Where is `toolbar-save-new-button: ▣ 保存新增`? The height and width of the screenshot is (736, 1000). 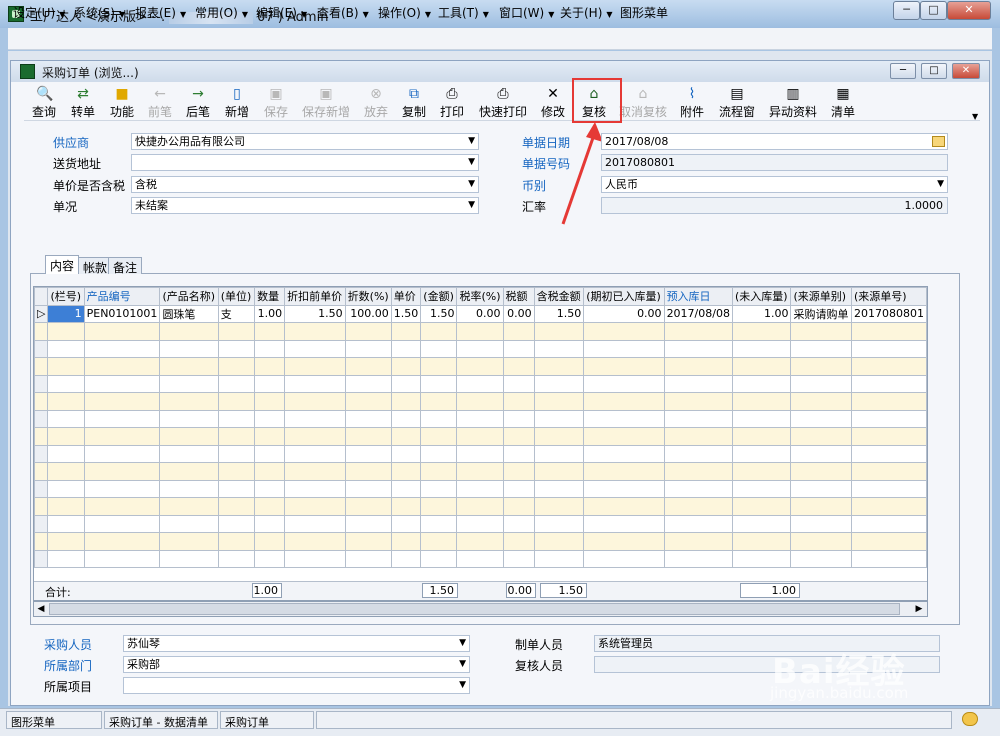 toolbar-save-new-button: ▣ 保存新增 is located at coordinates (326, 102).